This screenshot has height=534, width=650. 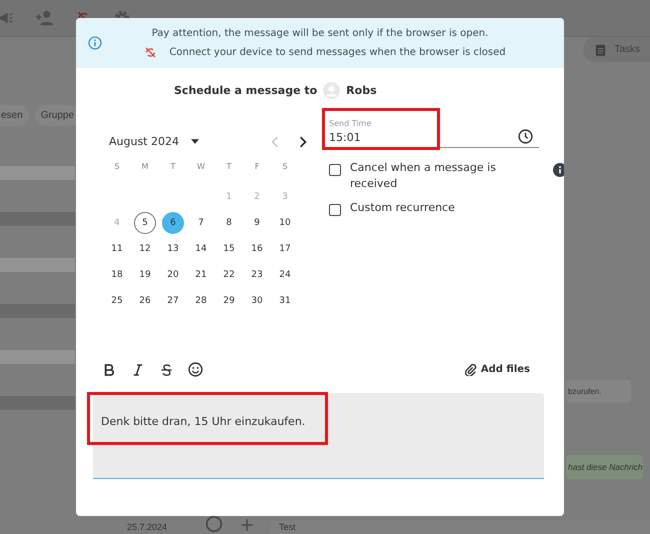 I want to click on calendar-day: 24, so click(x=285, y=275).